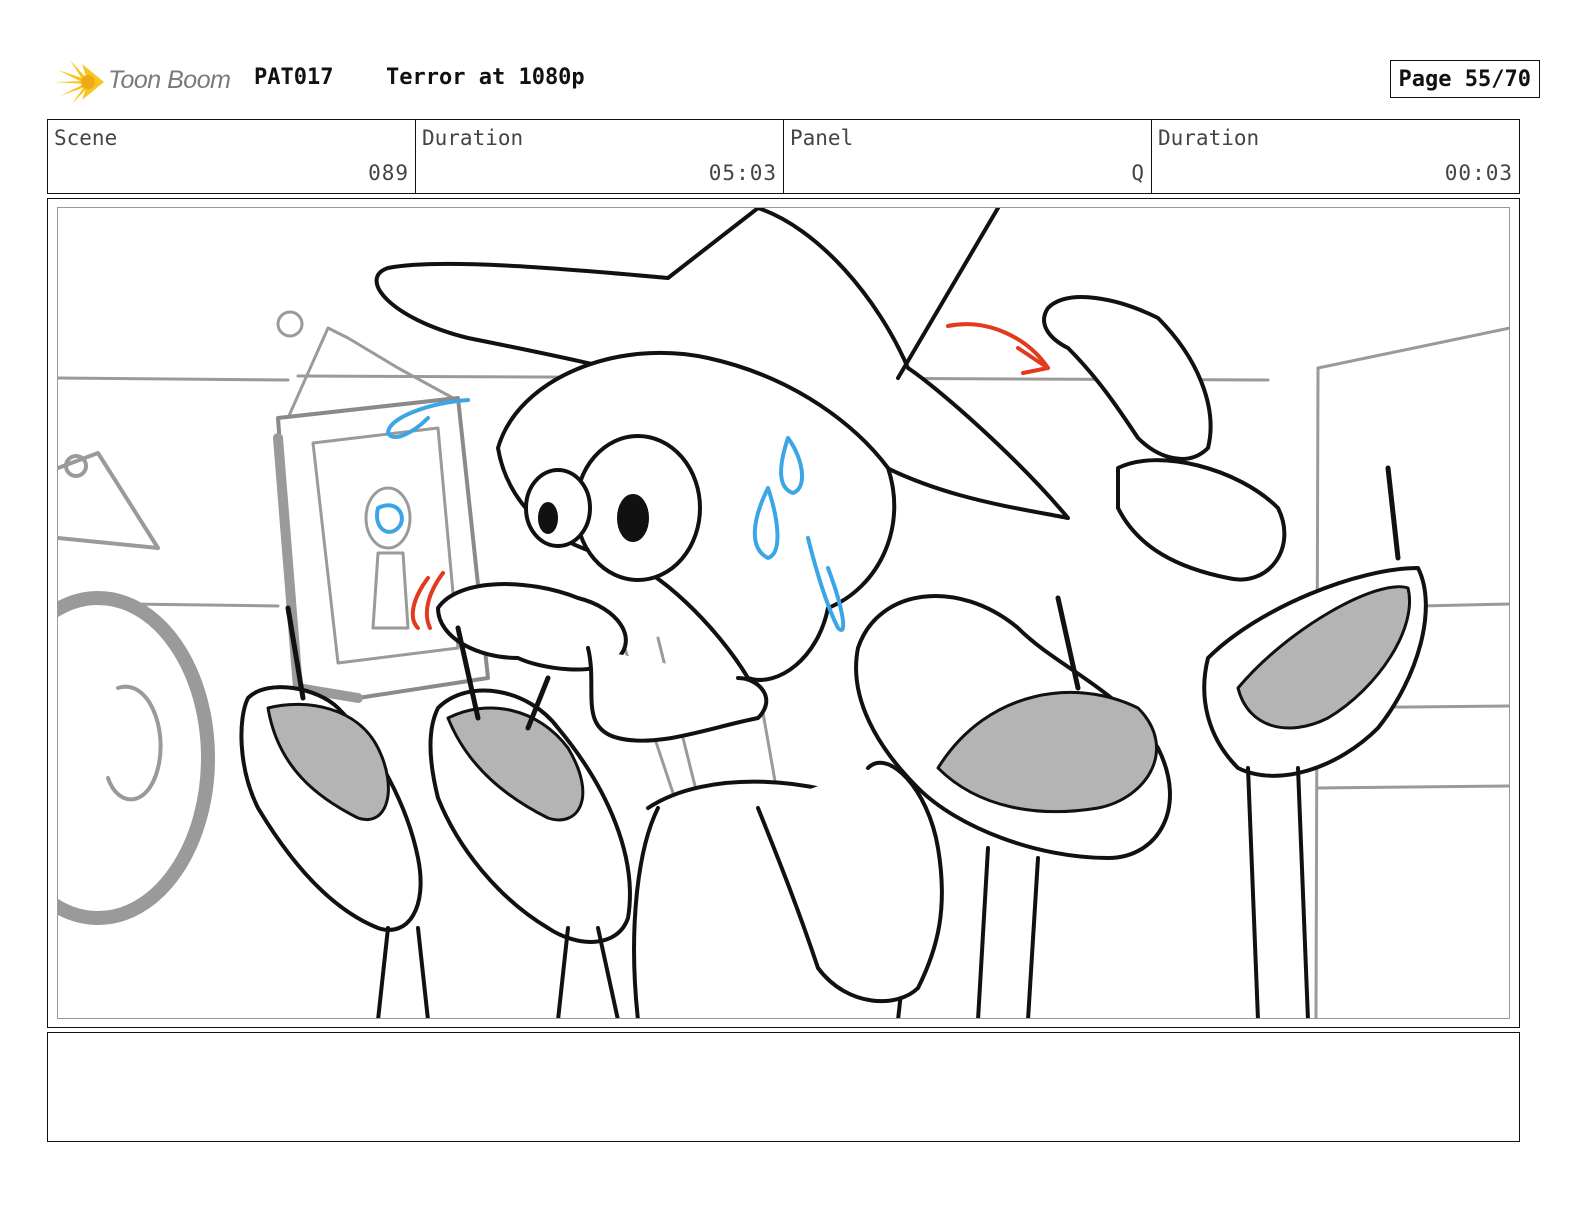 Image resolution: width=1584 pixels, height=1224 pixels. Describe the element at coordinates (1209, 138) in the screenshot. I see `panel-duration-label: Duration` at that location.